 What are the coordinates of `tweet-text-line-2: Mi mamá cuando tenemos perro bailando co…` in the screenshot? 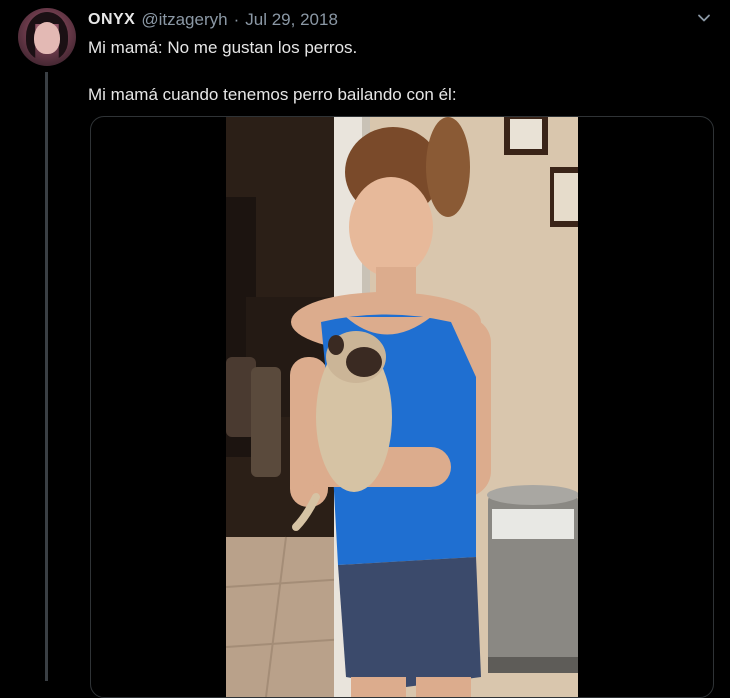 It's located at (272, 94).